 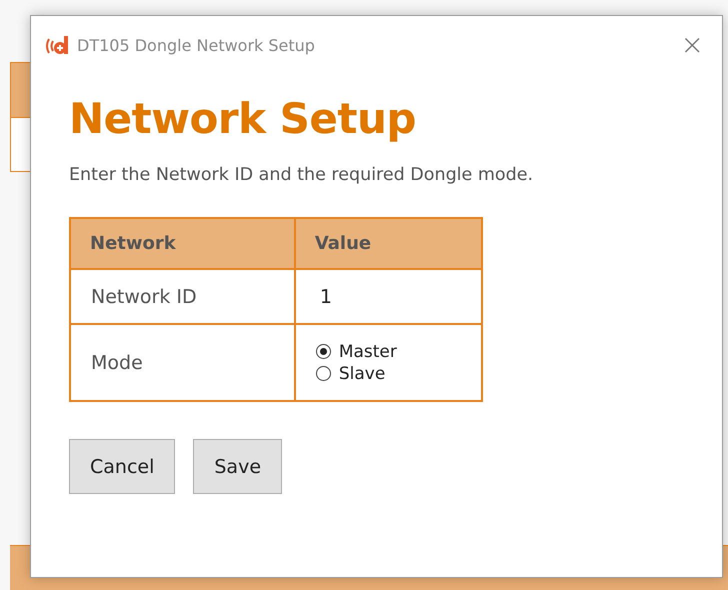 What do you see at coordinates (182, 243) in the screenshot?
I see `column-header: Network` at bounding box center [182, 243].